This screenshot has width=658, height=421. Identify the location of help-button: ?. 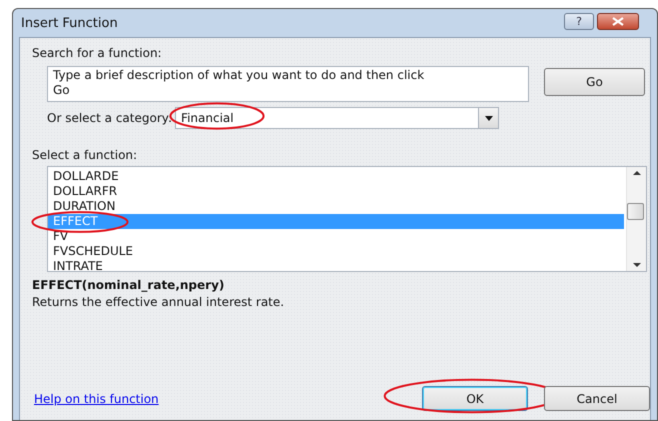
(579, 21).